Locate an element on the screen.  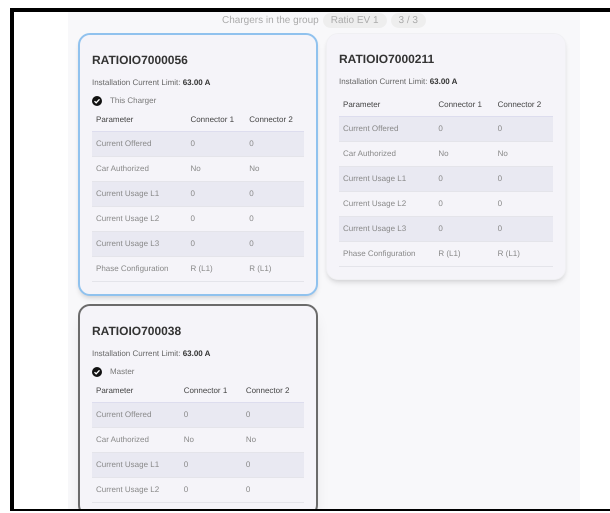
charger-title: RATIOIO7000056 is located at coordinates (140, 60).